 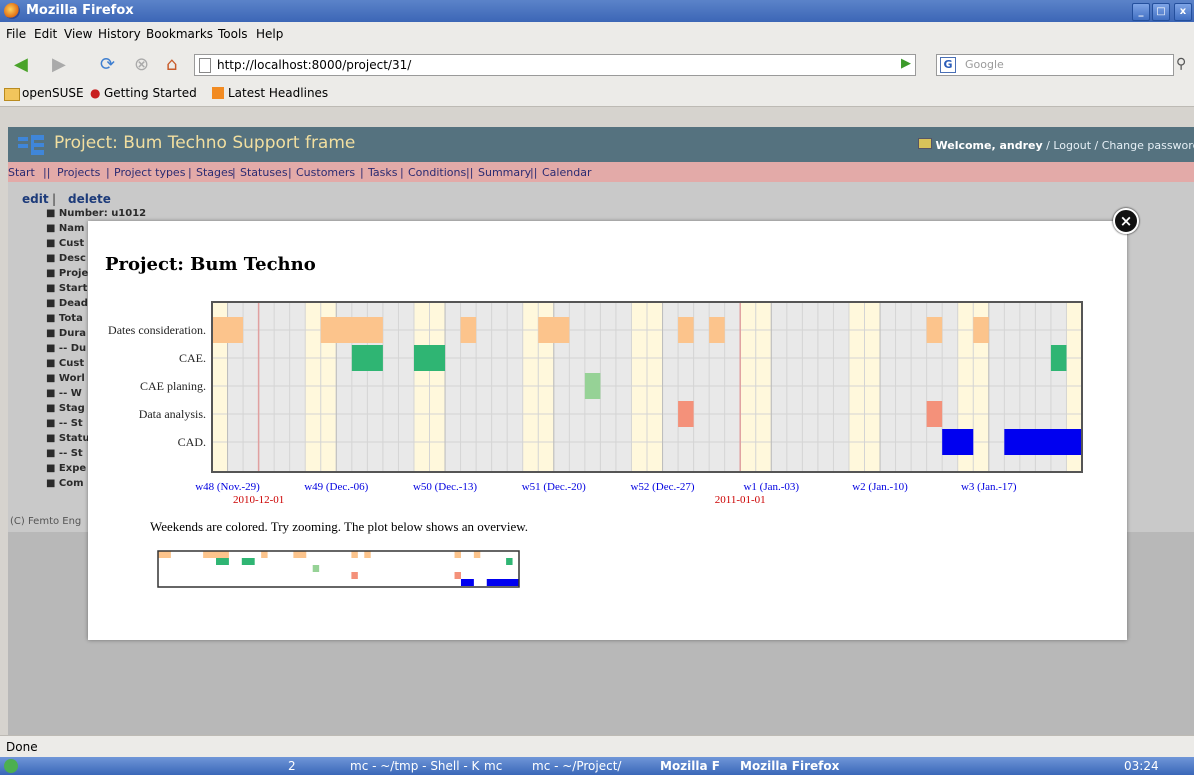 I want to click on menu-edit: Edit, so click(x=45, y=34).